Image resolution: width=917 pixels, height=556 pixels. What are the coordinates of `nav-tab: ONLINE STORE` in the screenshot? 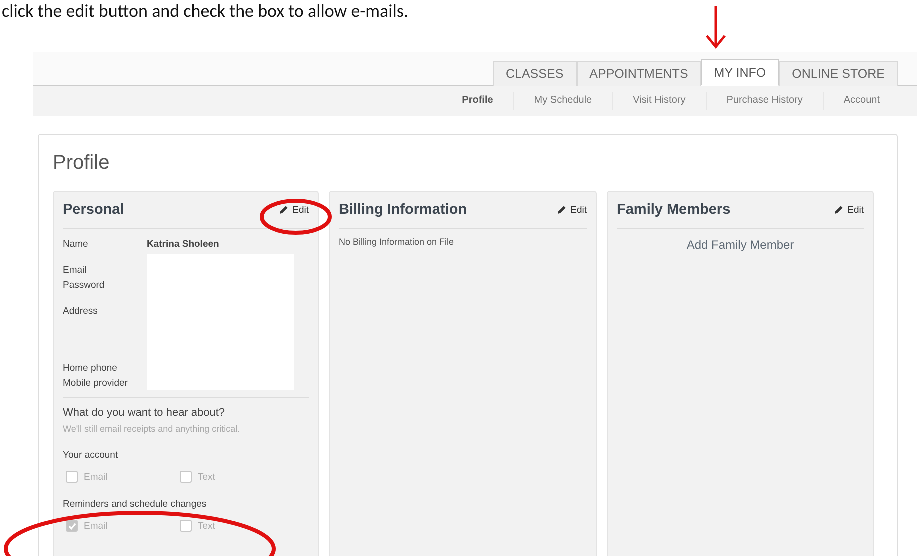 It's located at (838, 73).